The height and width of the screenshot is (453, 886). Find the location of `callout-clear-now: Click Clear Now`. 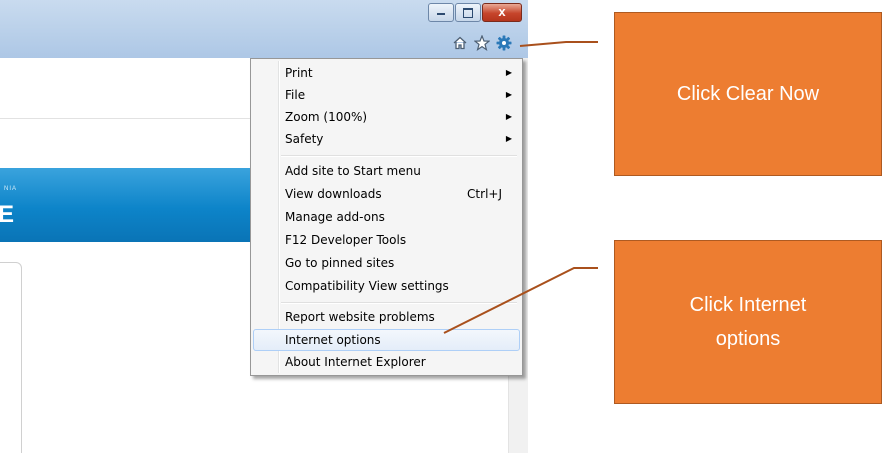

callout-clear-now: Click Clear Now is located at coordinates (748, 94).